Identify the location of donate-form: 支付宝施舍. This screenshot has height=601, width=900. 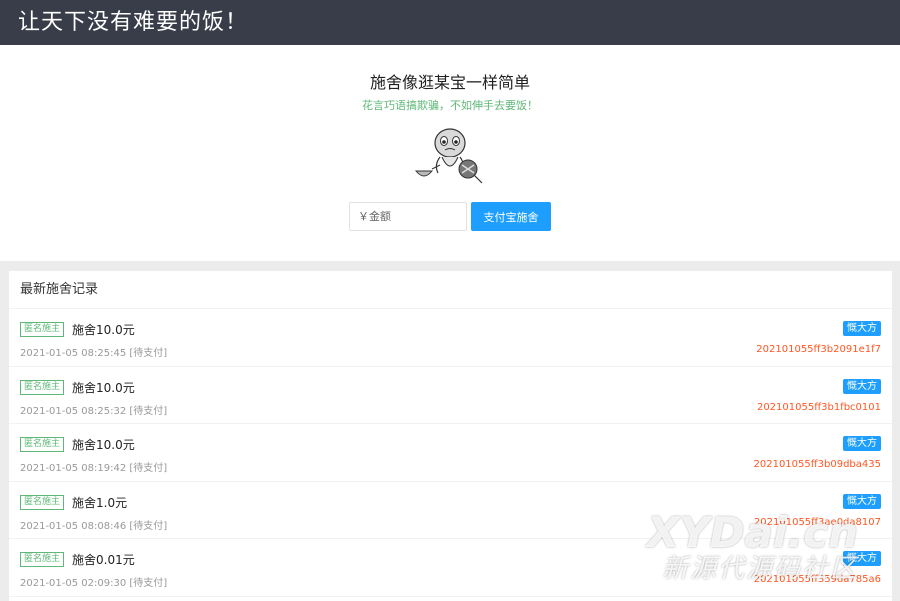
(450, 216).